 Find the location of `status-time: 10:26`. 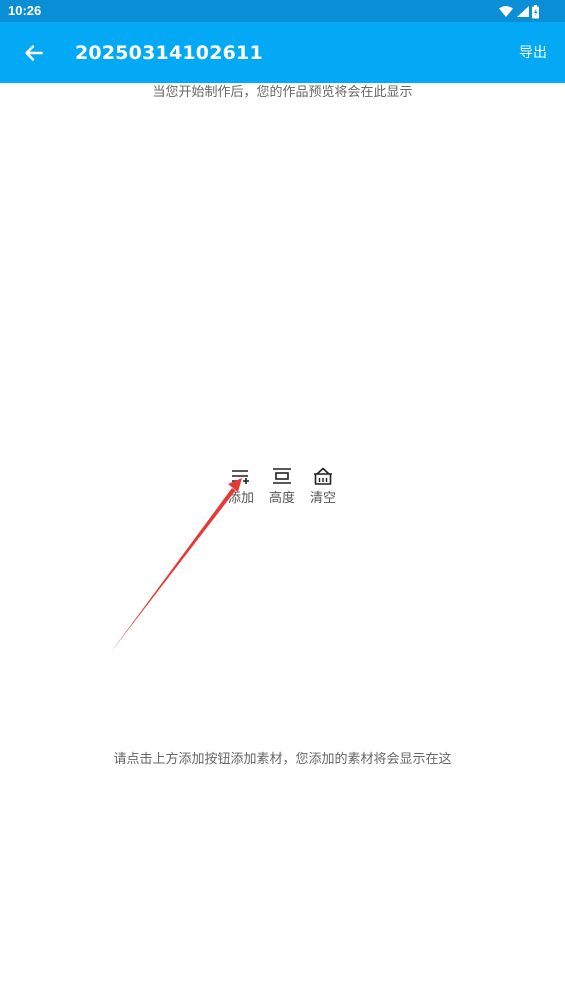

status-time: 10:26 is located at coordinates (25, 10).